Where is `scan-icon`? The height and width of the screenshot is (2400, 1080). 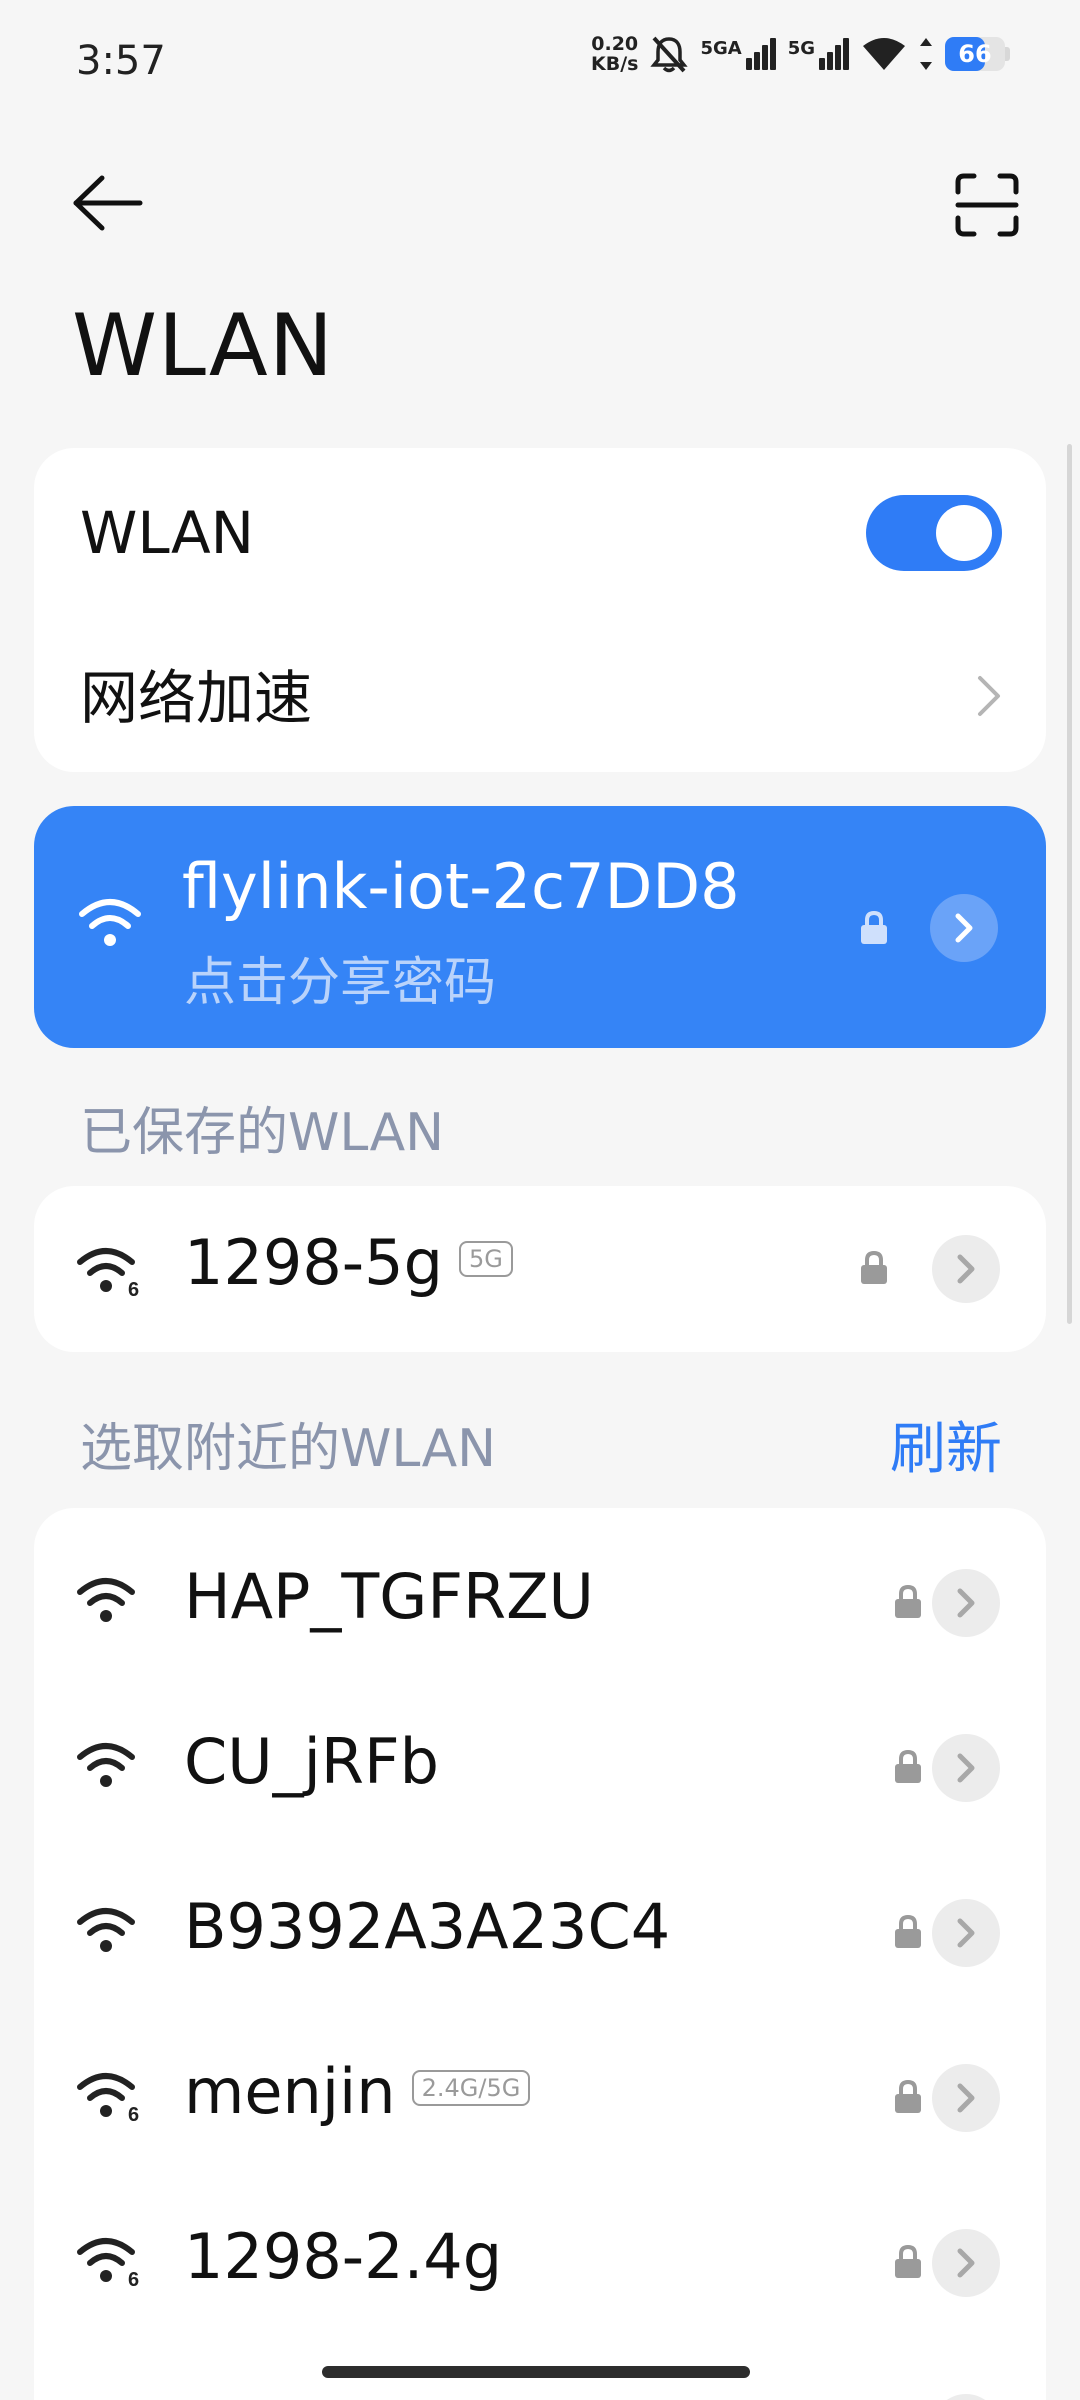 scan-icon is located at coordinates (987, 205).